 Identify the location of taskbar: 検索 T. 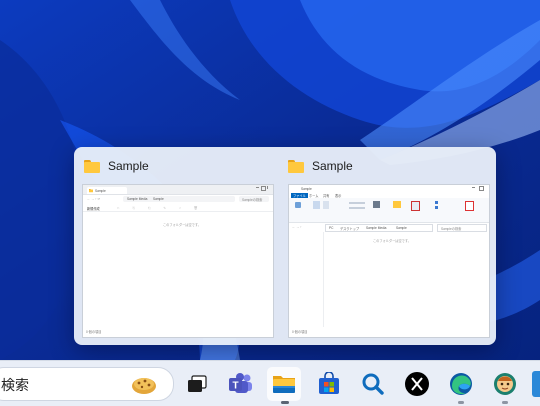
(270, 383).